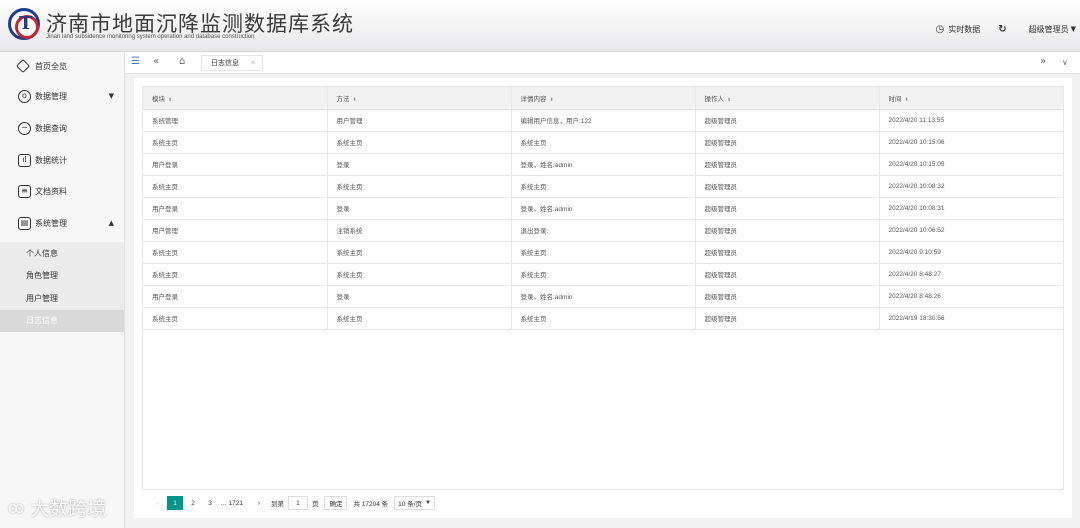 Image resolution: width=1080 pixels, height=528 pixels. I want to click on page-link-last: 1721, so click(236, 503).